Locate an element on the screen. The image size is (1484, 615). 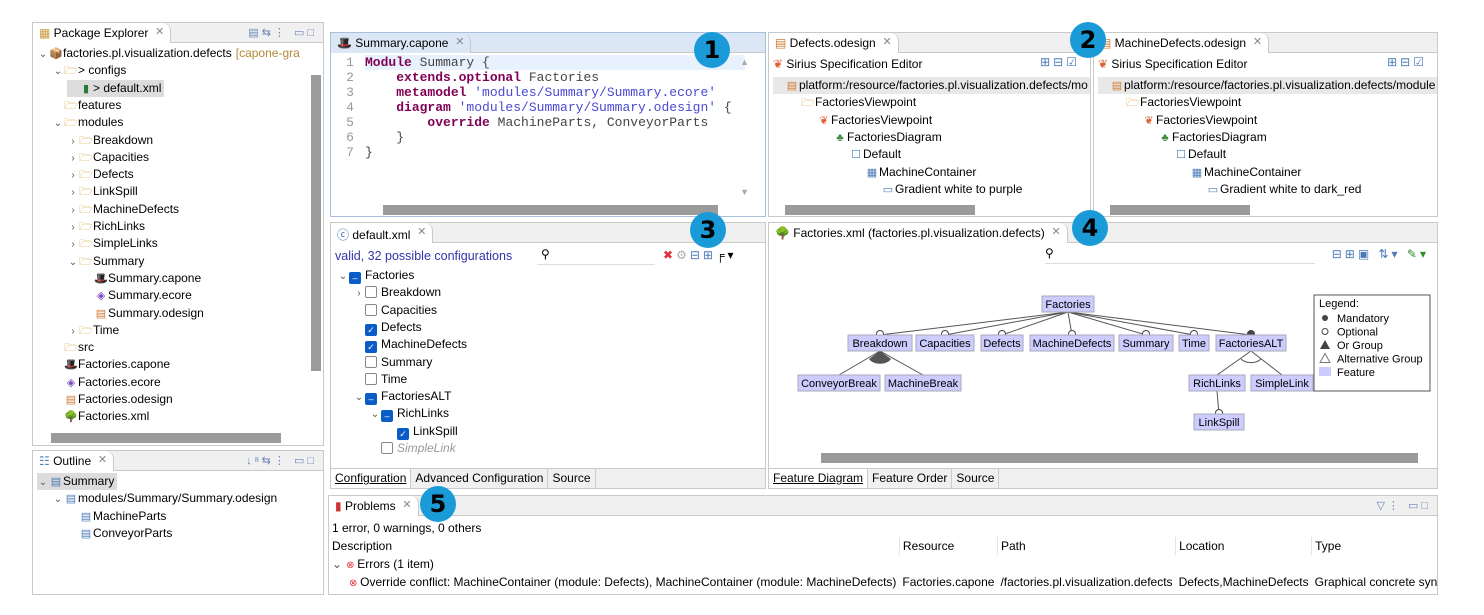
config-toolbar: ✖⚙⊟⊞╒▾ is located at coordinates (699, 255).